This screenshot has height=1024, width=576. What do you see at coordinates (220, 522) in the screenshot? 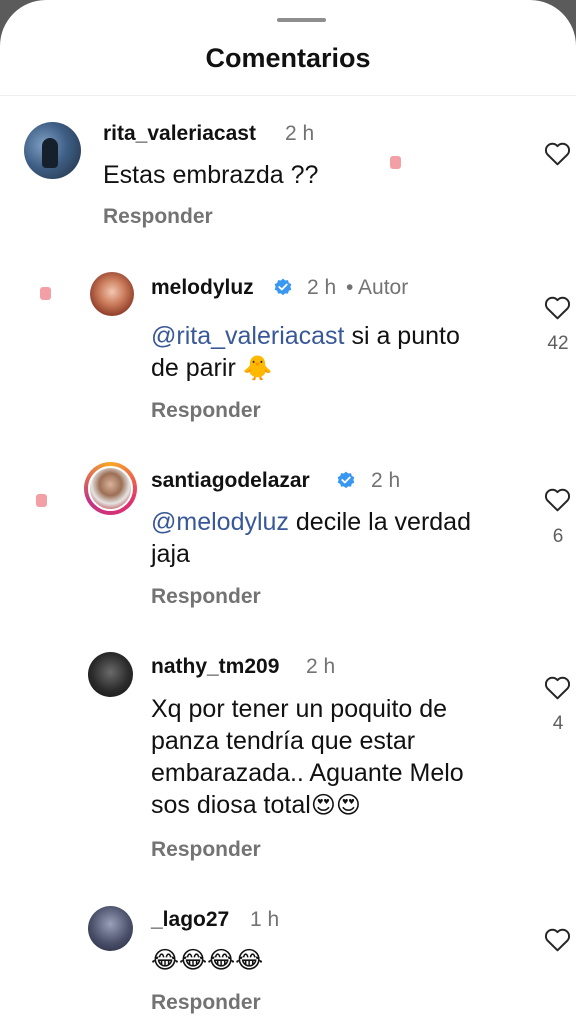
I see `mention-link: @melodyluz` at bounding box center [220, 522].